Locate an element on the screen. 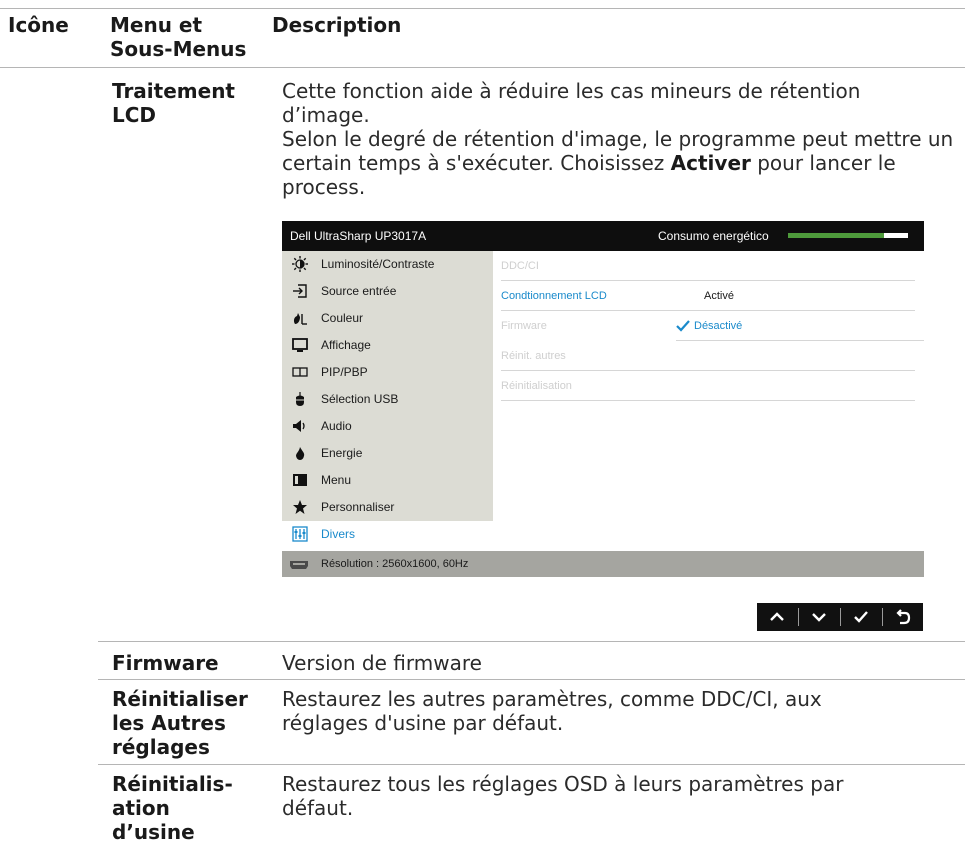 Image resolution: width=965 pixels, height=849 pixels. osd-menu-label: Luminosité/Contraste is located at coordinates (378, 264).